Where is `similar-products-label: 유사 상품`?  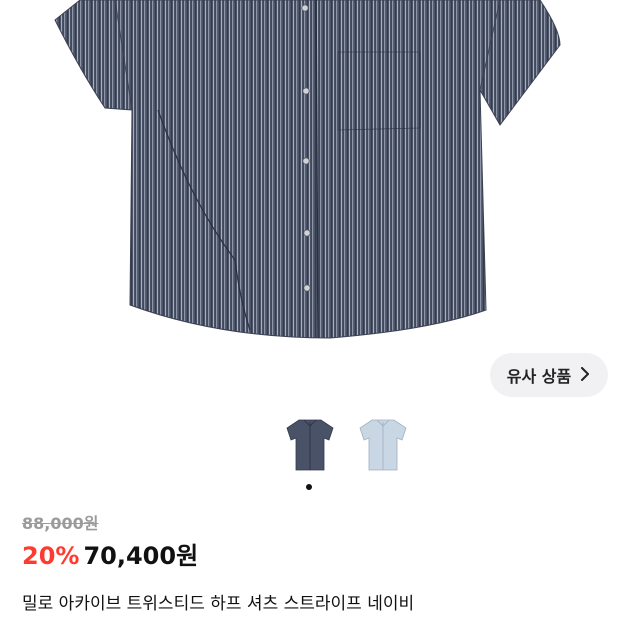
similar-products-label: 유사 상품 is located at coordinates (539, 376).